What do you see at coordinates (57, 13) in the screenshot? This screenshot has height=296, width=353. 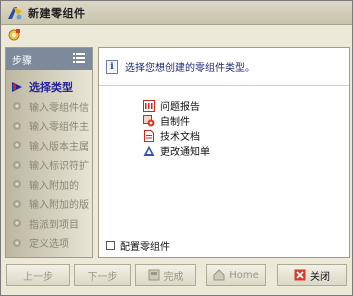 I see `window-title: 新建零组件` at bounding box center [57, 13].